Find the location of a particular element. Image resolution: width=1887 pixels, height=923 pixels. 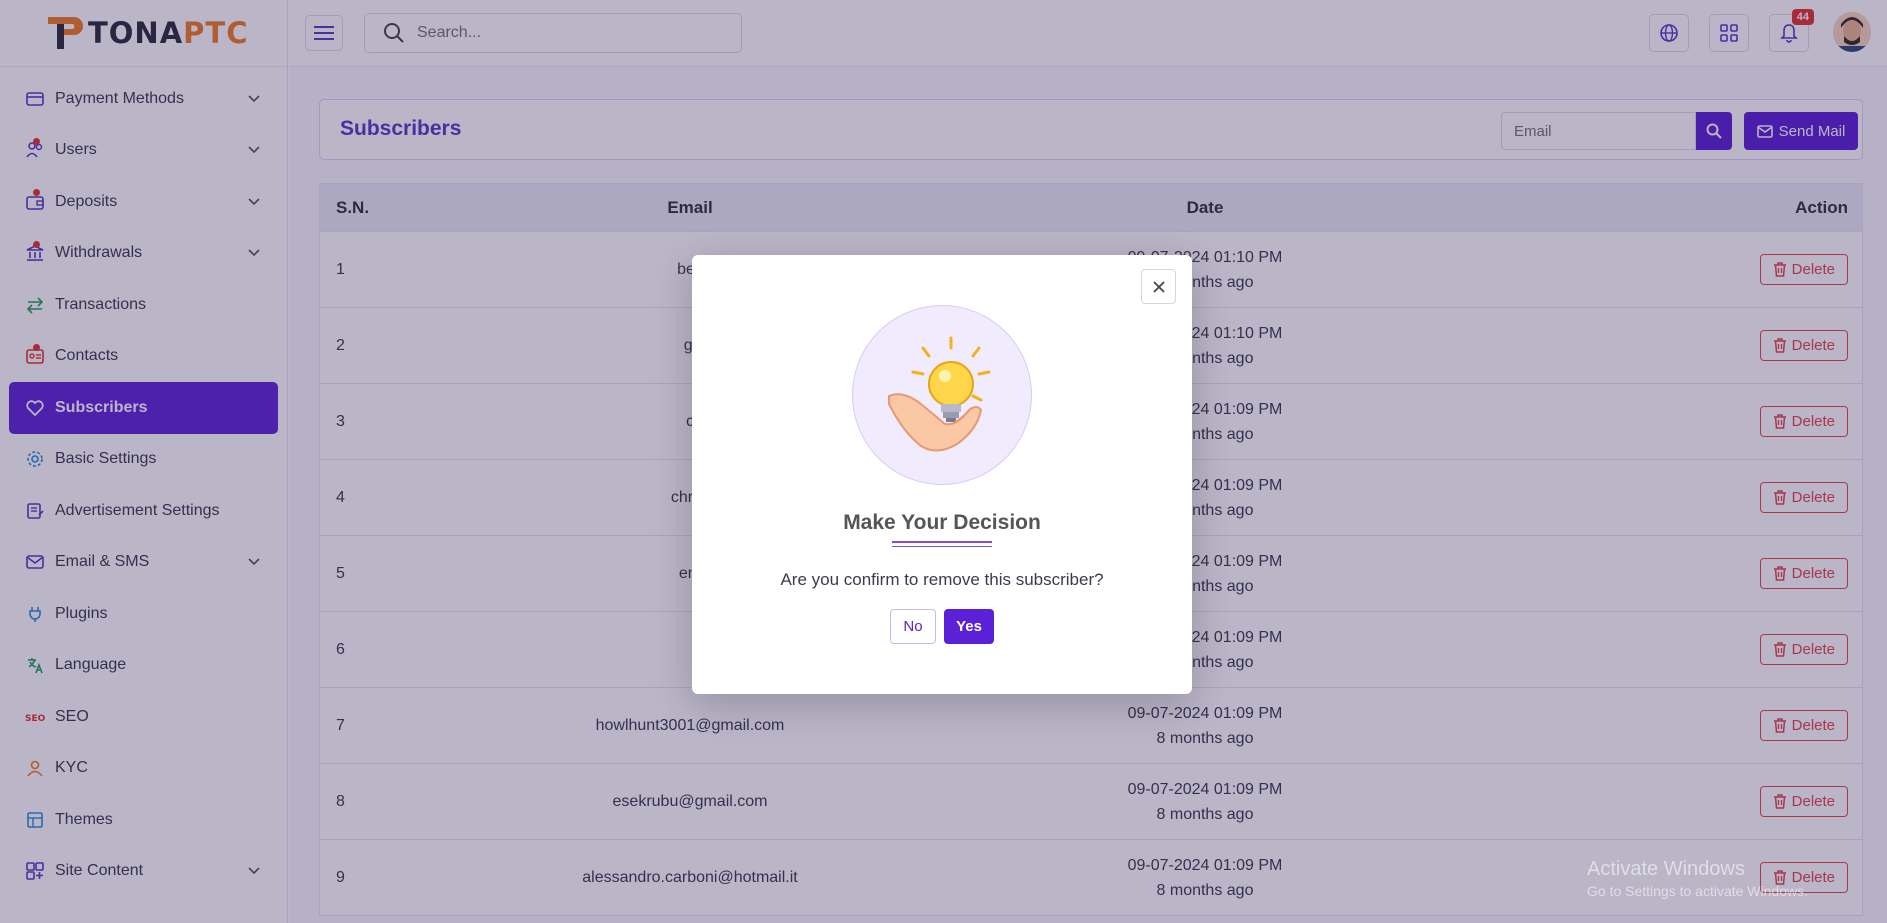

watermark-title: Activate Windows is located at coordinates (1666, 869).